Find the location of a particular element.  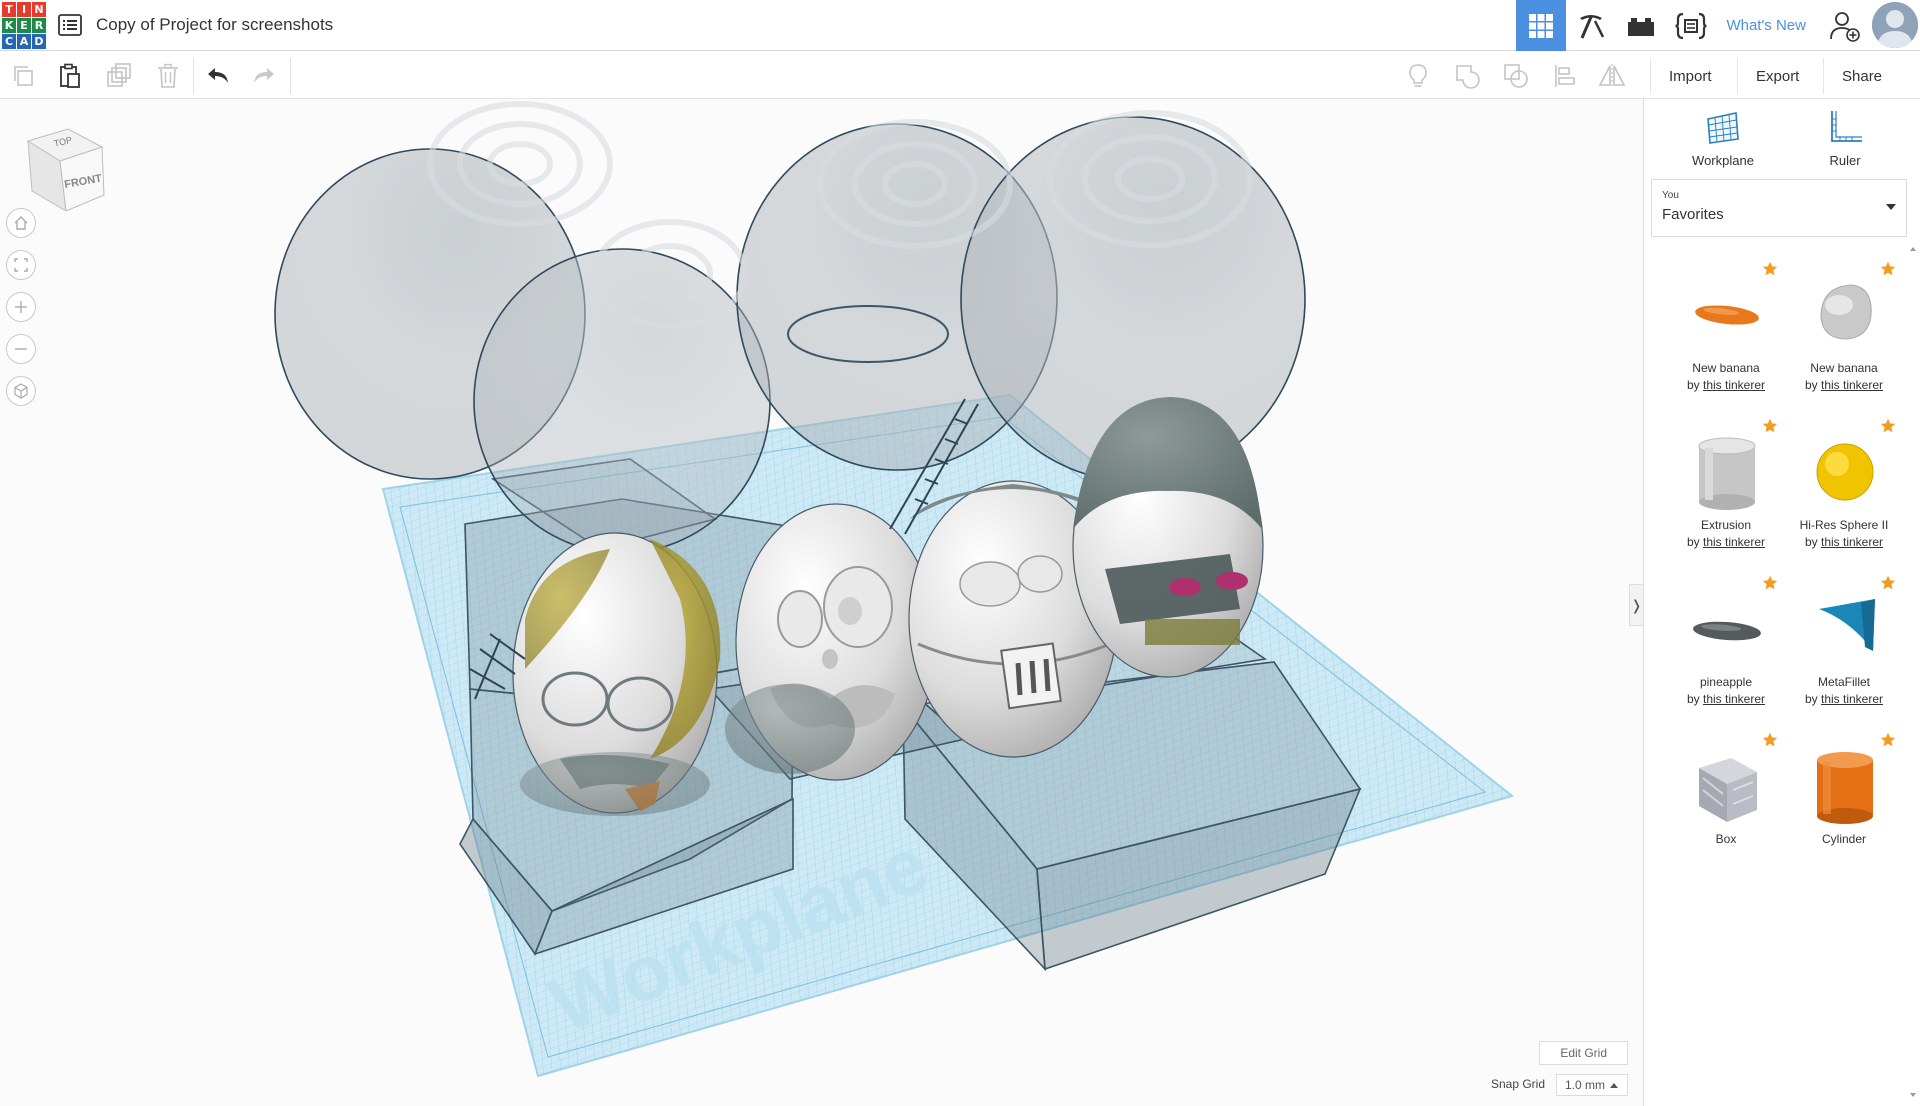

mirror-button is located at coordinates (1612, 76).